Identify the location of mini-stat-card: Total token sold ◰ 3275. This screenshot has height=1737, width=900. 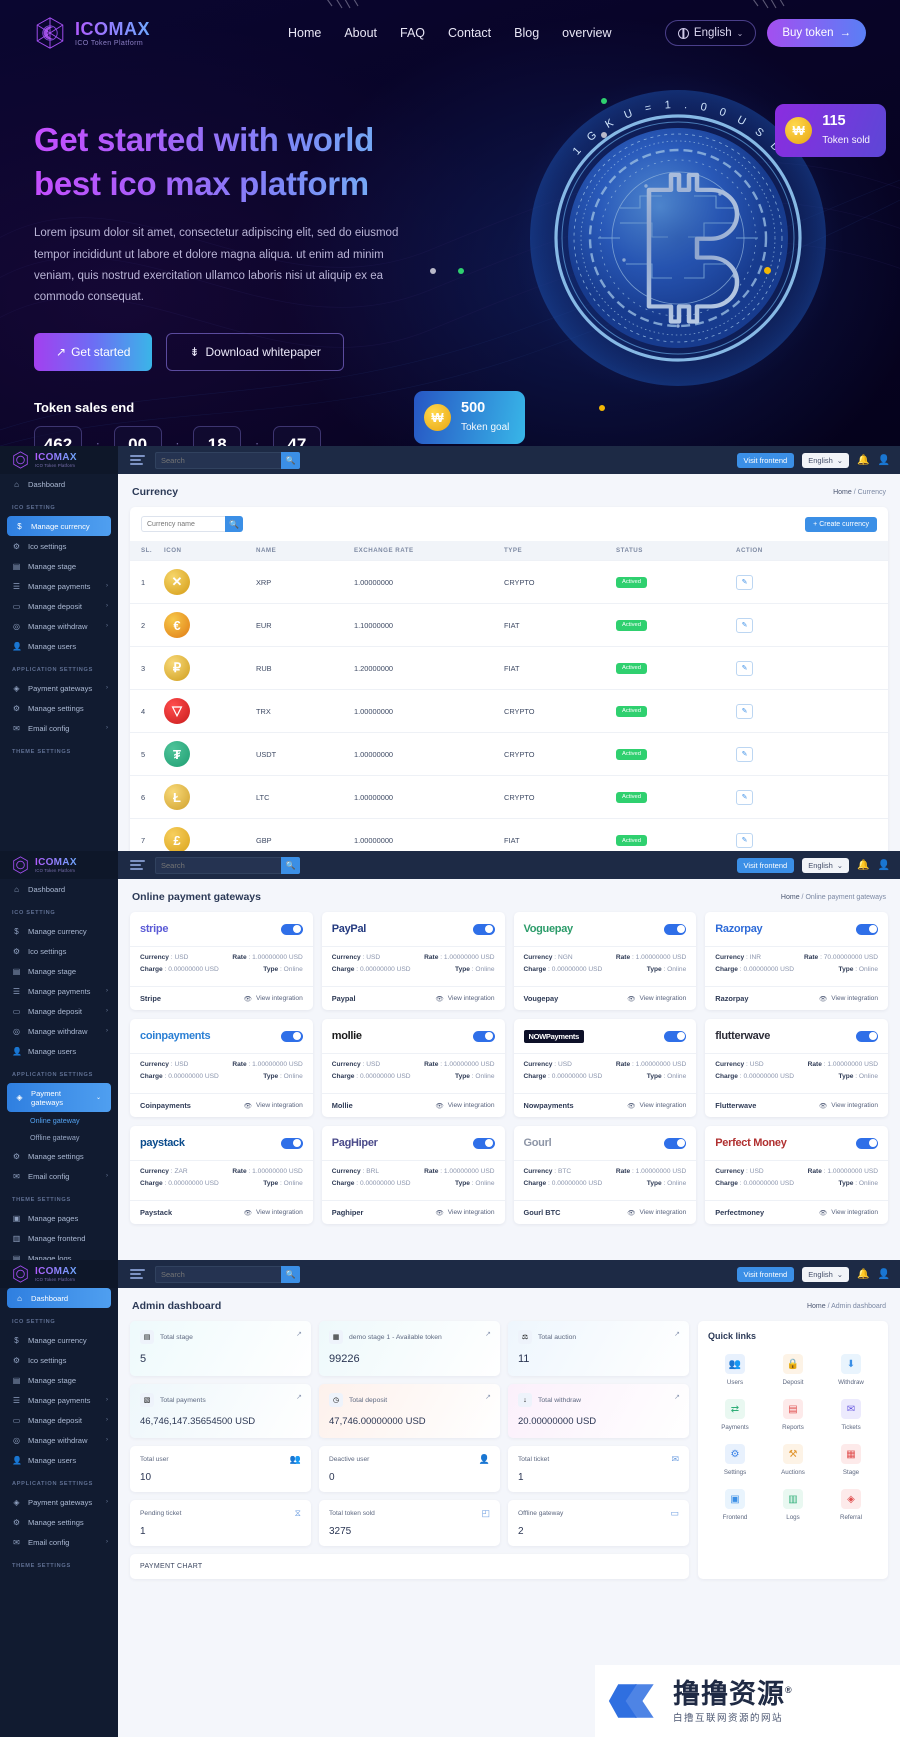
(409, 1523).